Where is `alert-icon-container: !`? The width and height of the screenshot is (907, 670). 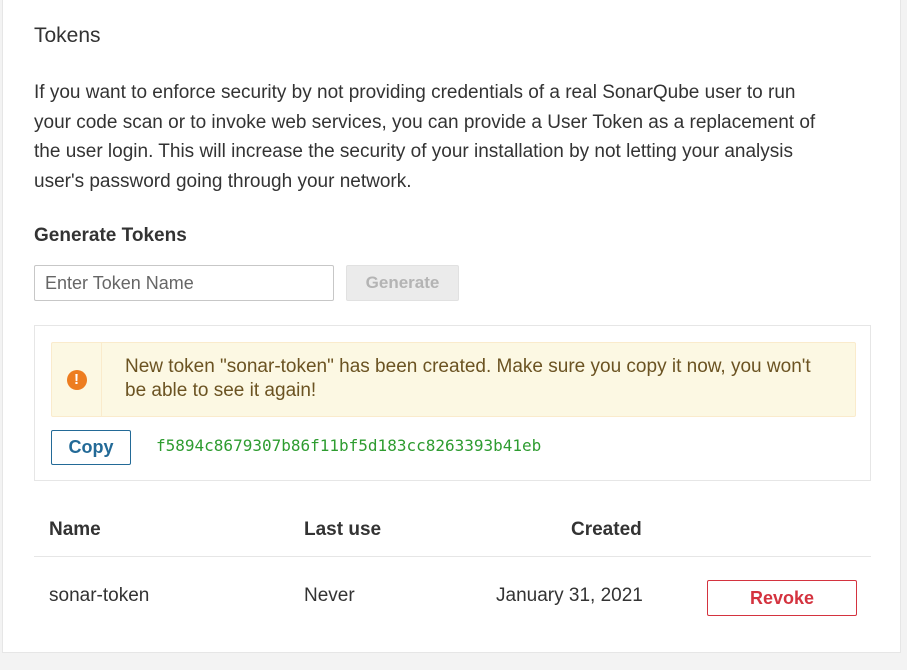 alert-icon-container: ! is located at coordinates (77, 379).